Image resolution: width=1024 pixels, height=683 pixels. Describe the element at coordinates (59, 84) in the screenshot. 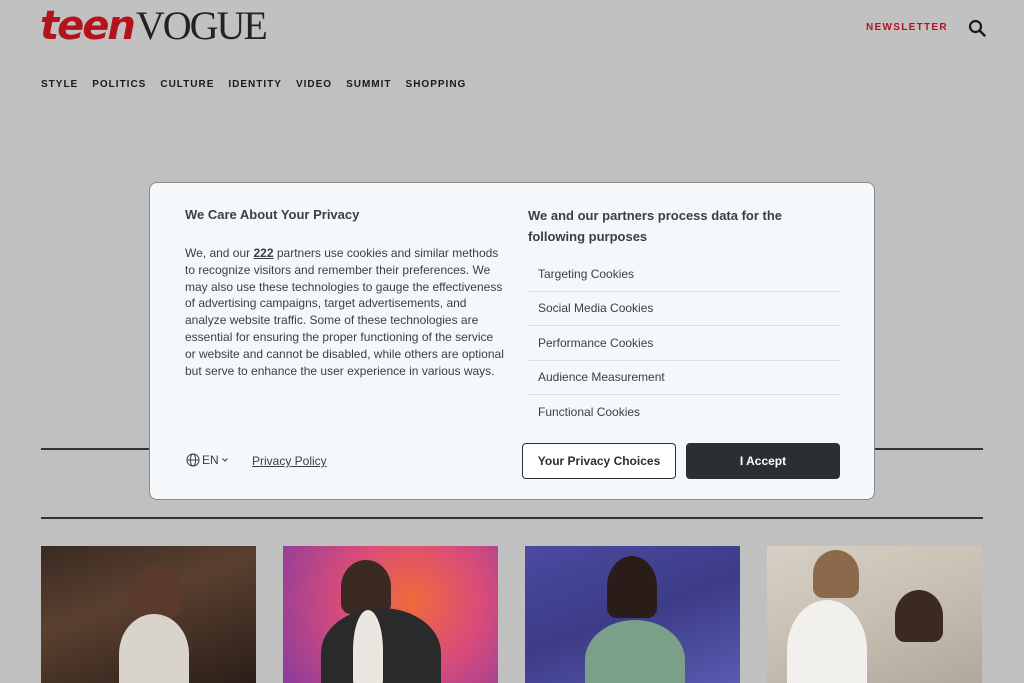

I see `nav-item-style: STYLE` at that location.